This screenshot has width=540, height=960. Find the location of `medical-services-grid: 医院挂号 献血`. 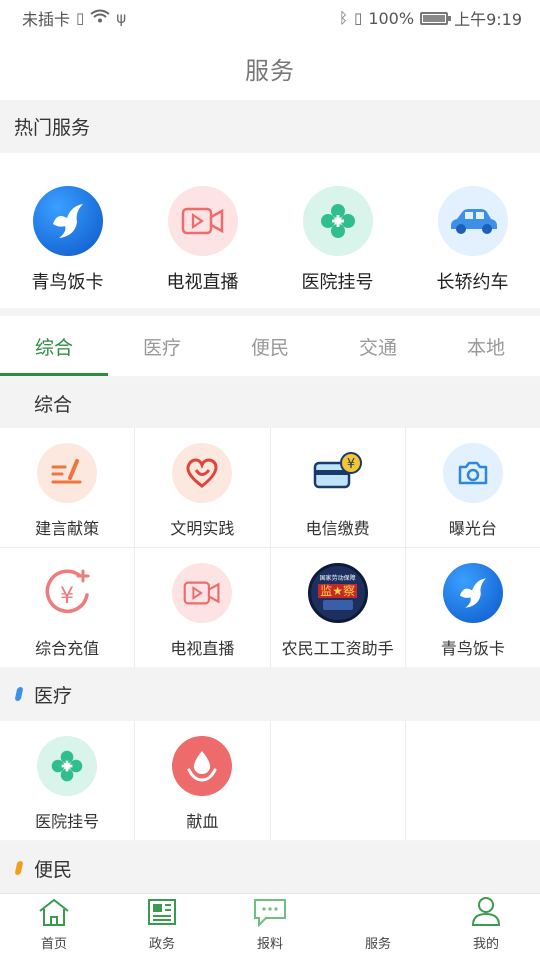

medical-services-grid: 医院挂号 献血 is located at coordinates (270, 780).